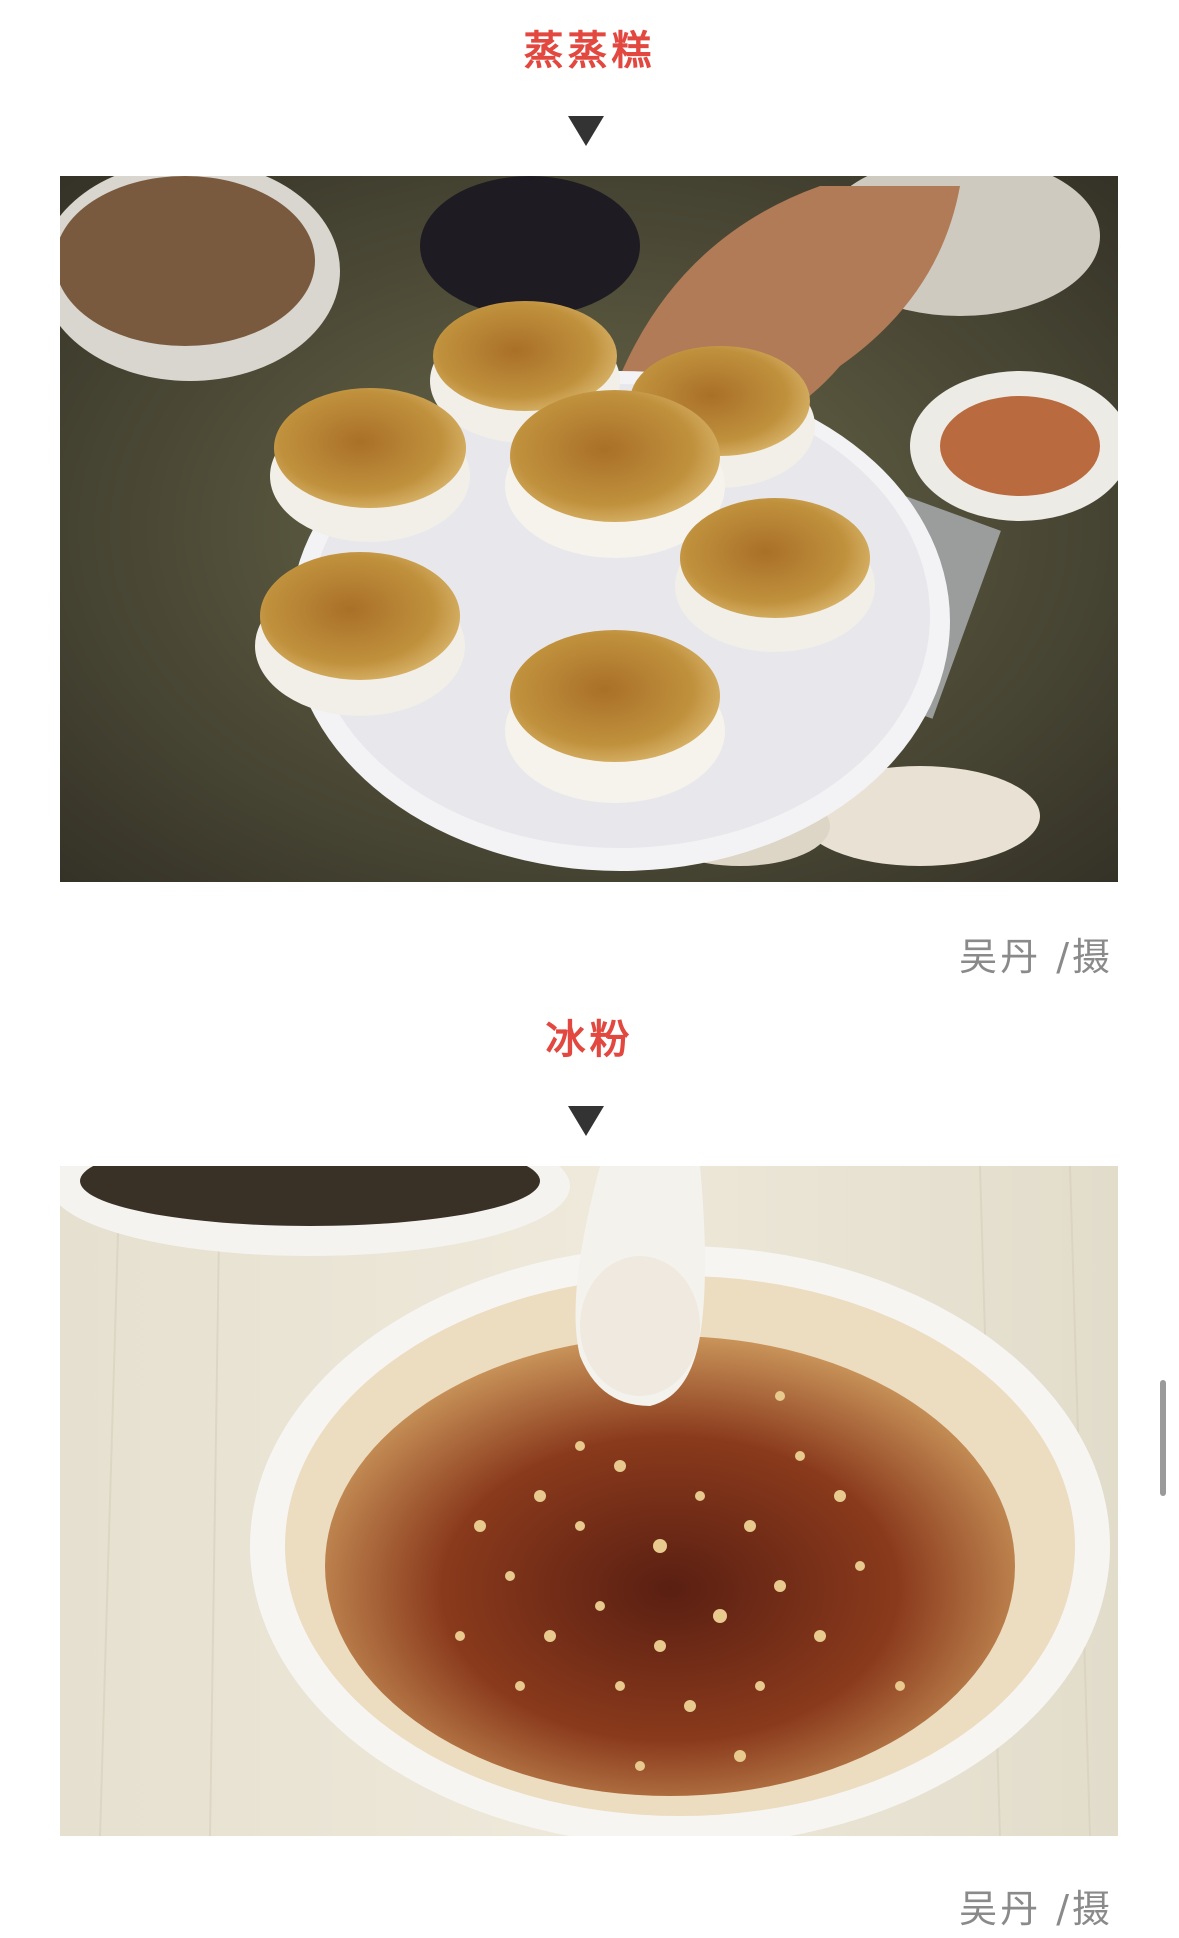 The image size is (1179, 1938). What do you see at coordinates (1163, 1438) in the screenshot?
I see `scrollbar` at bounding box center [1163, 1438].